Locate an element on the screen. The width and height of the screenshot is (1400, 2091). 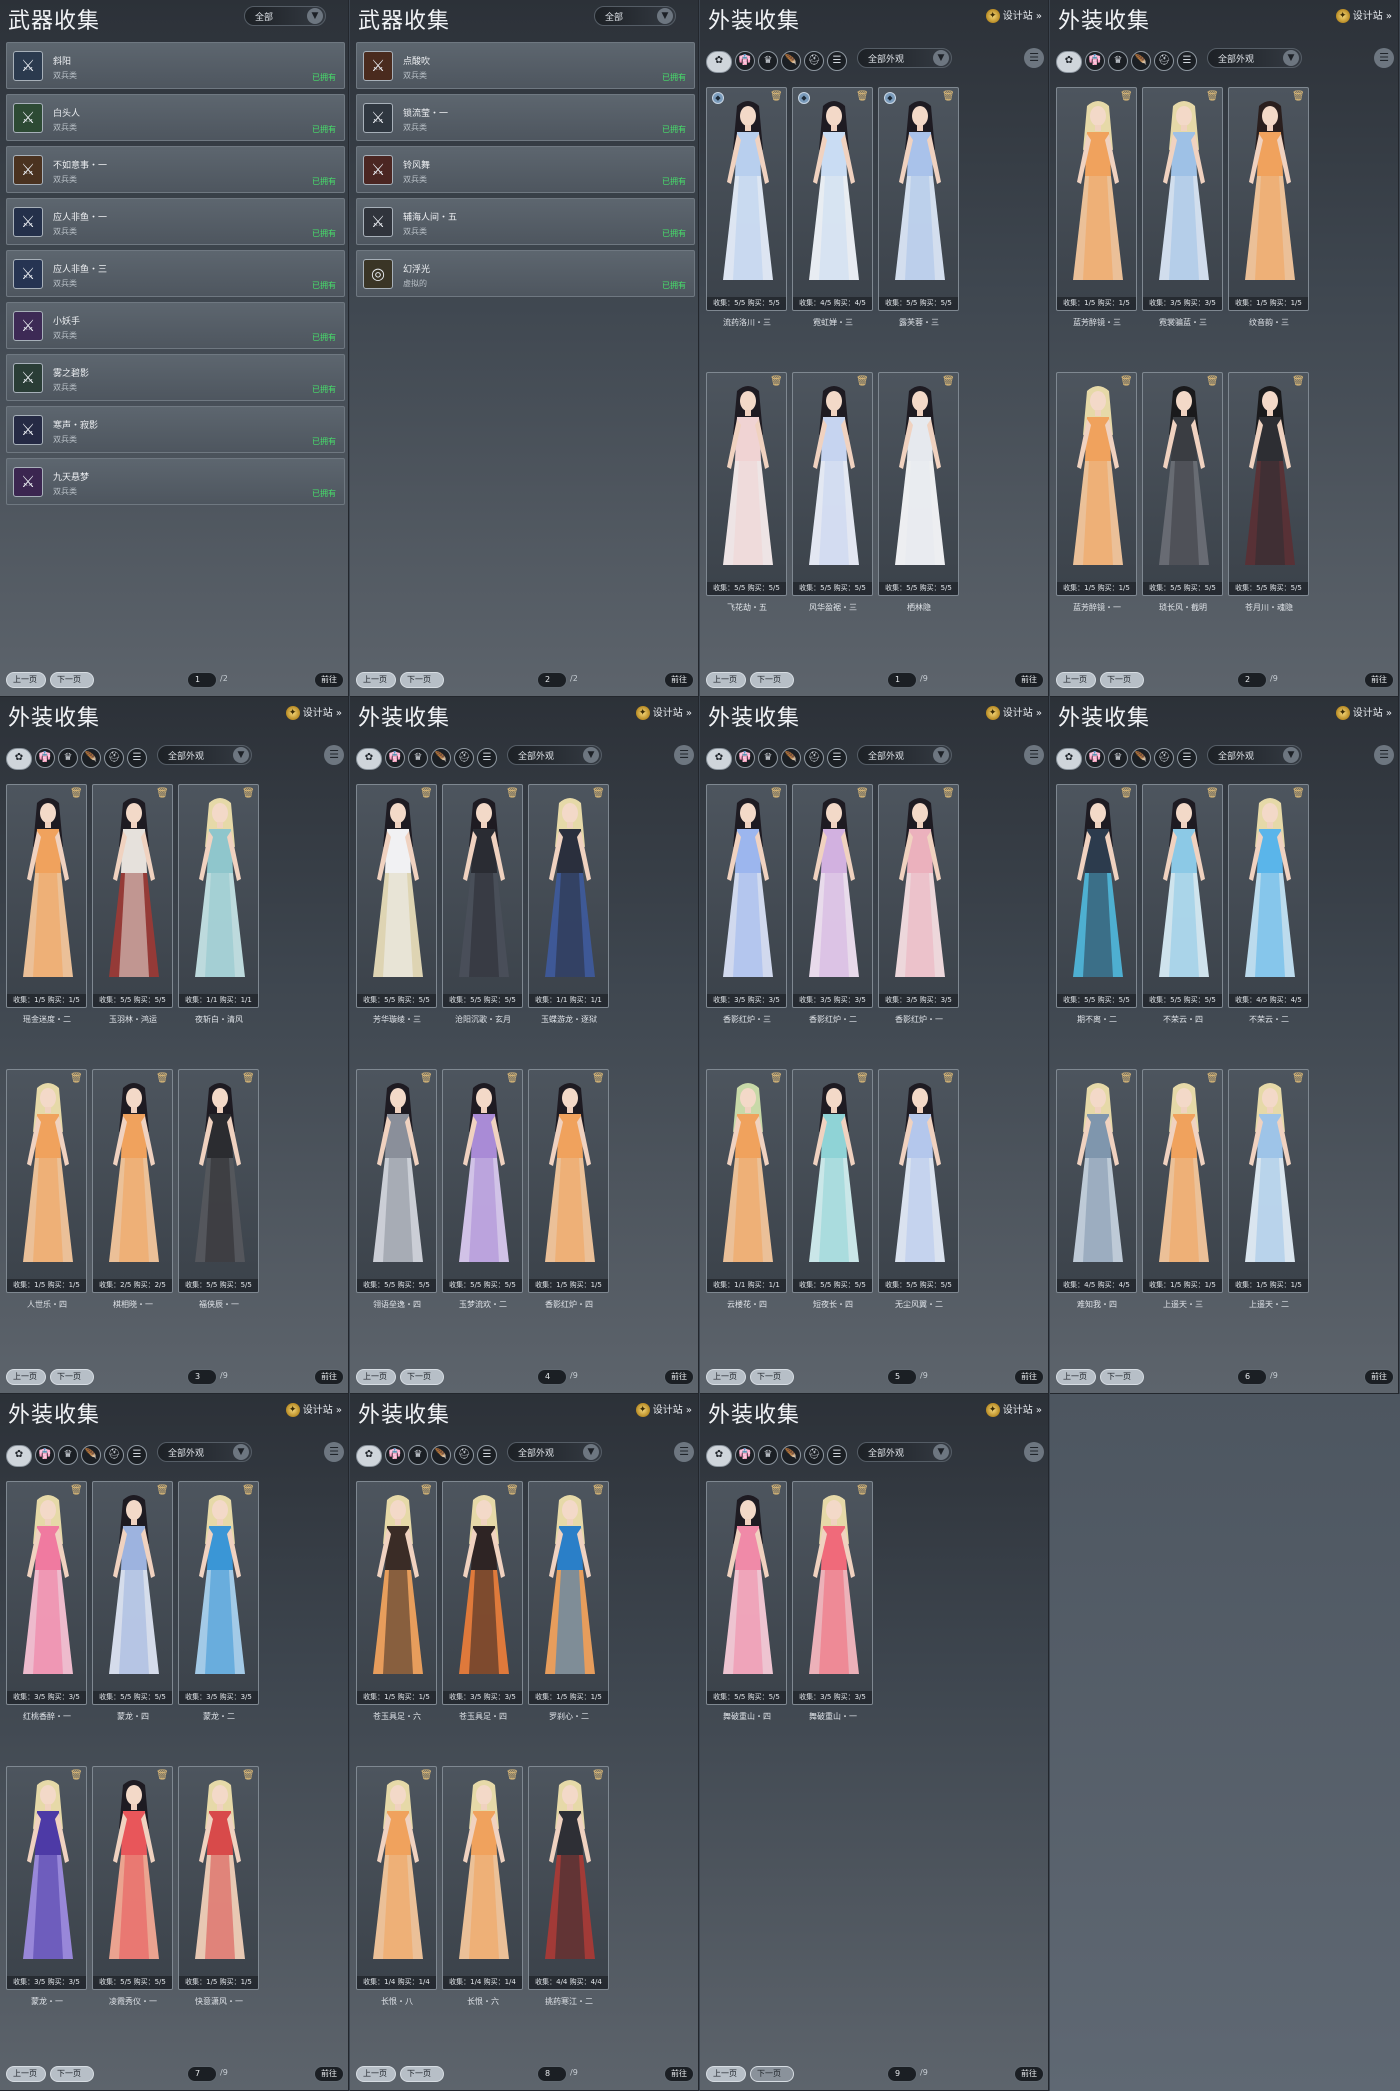
weapon-list-item: ⚔ 应人非鱼・一 双兵类 已拥有 is located at coordinates (175, 221).